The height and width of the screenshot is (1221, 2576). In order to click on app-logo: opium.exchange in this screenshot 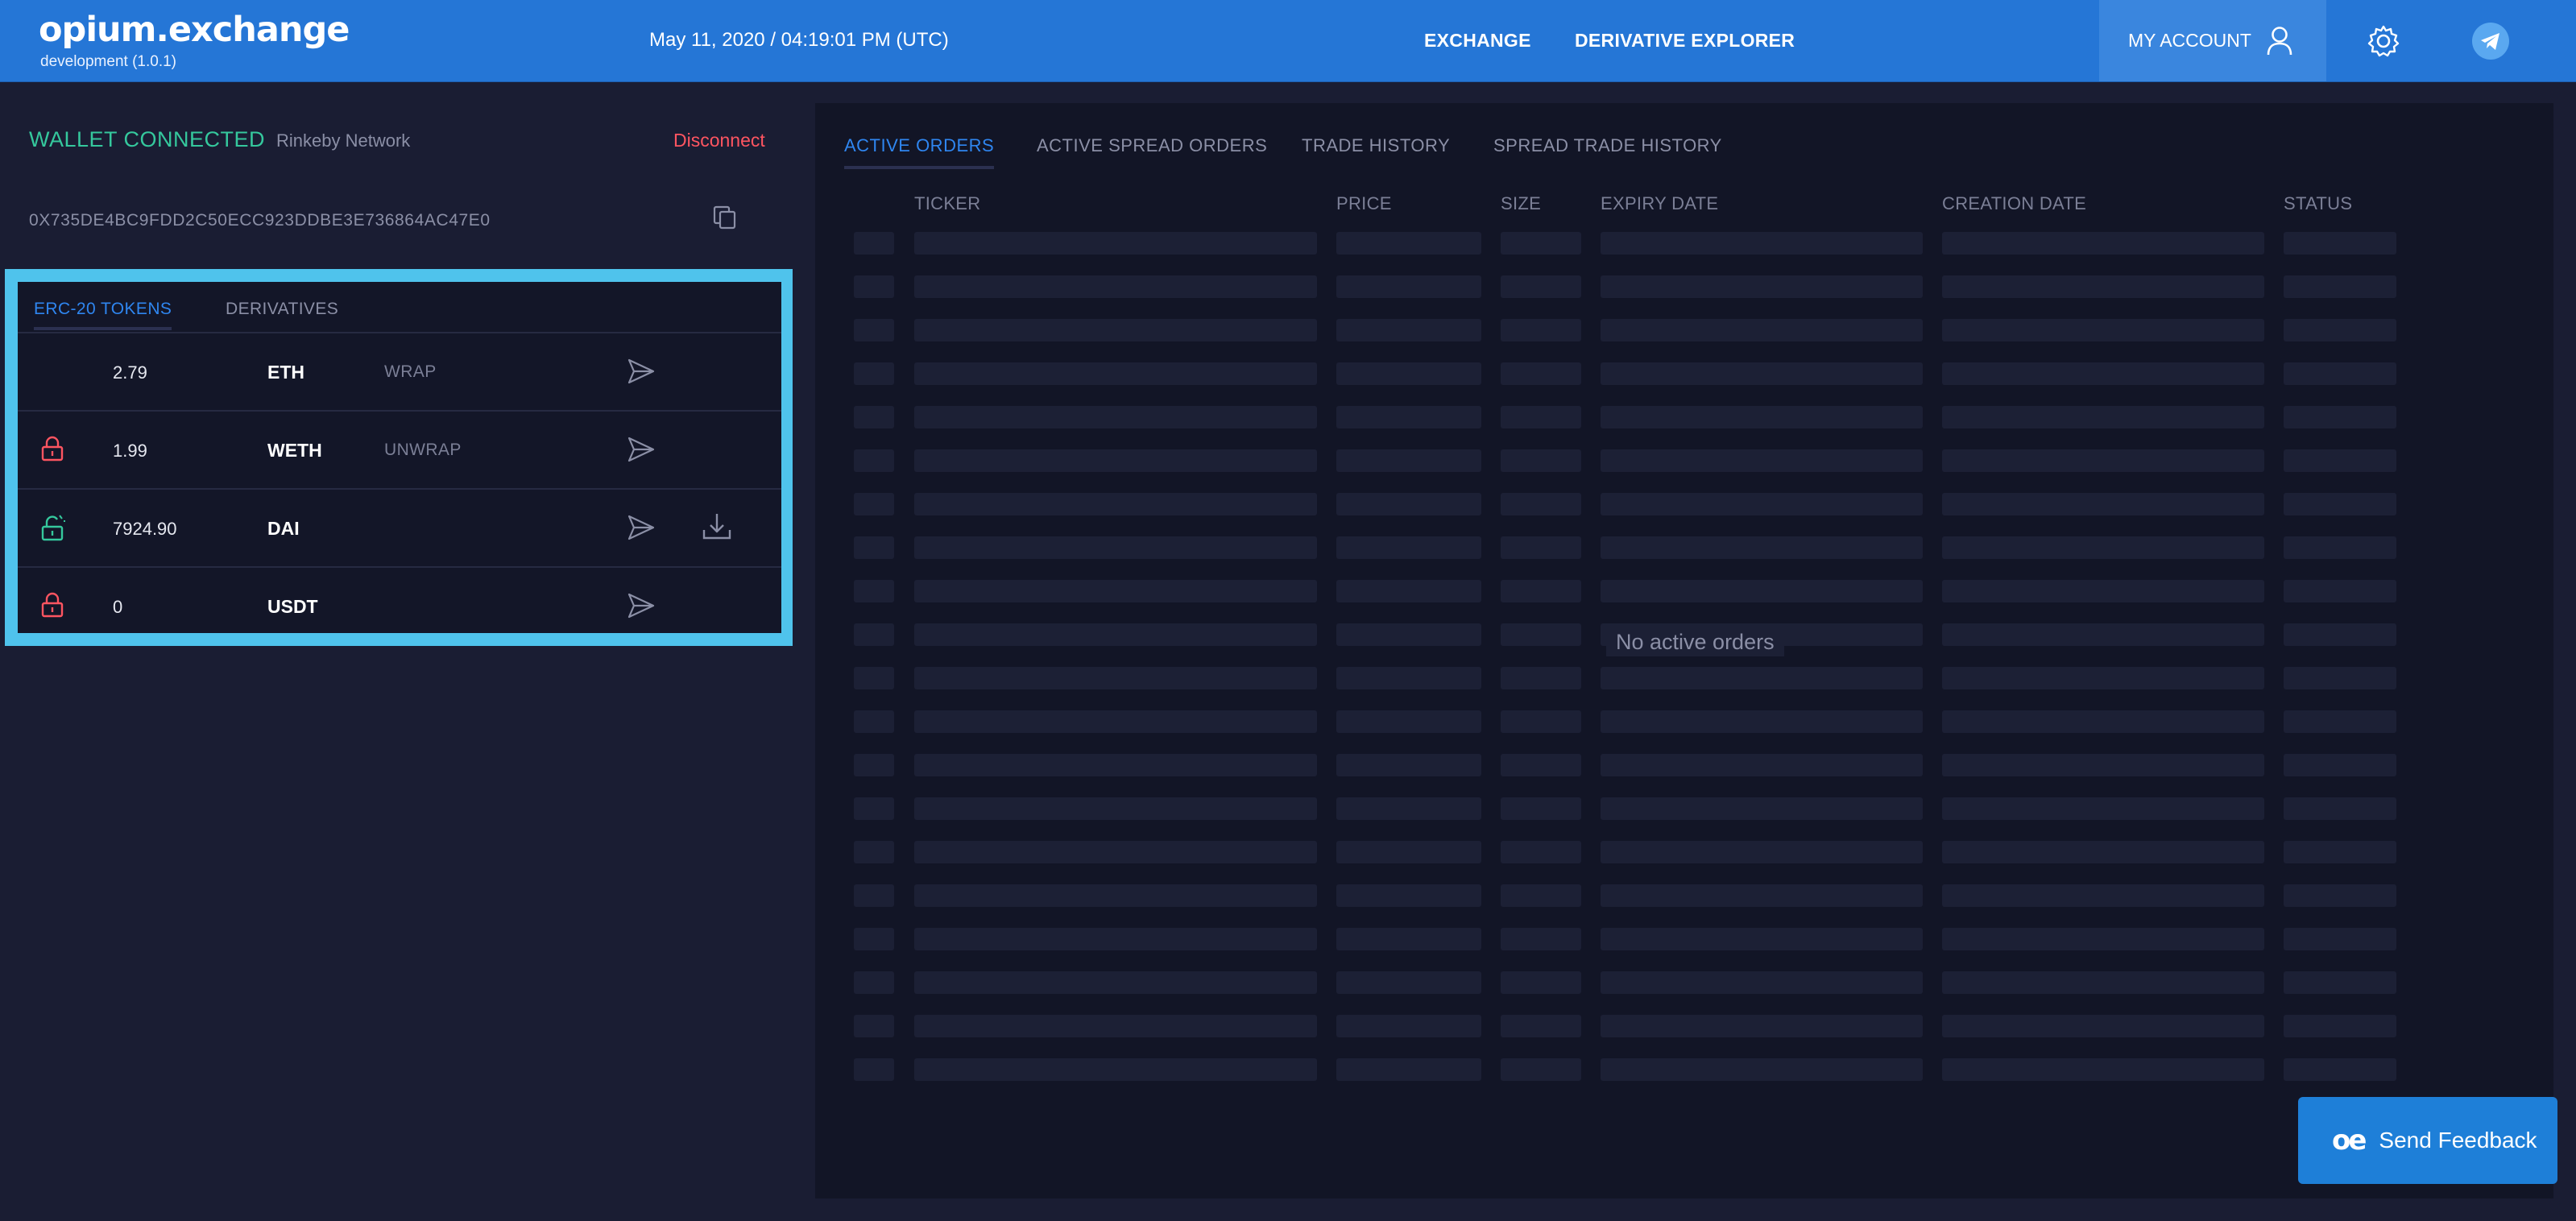, I will do `click(194, 30)`.